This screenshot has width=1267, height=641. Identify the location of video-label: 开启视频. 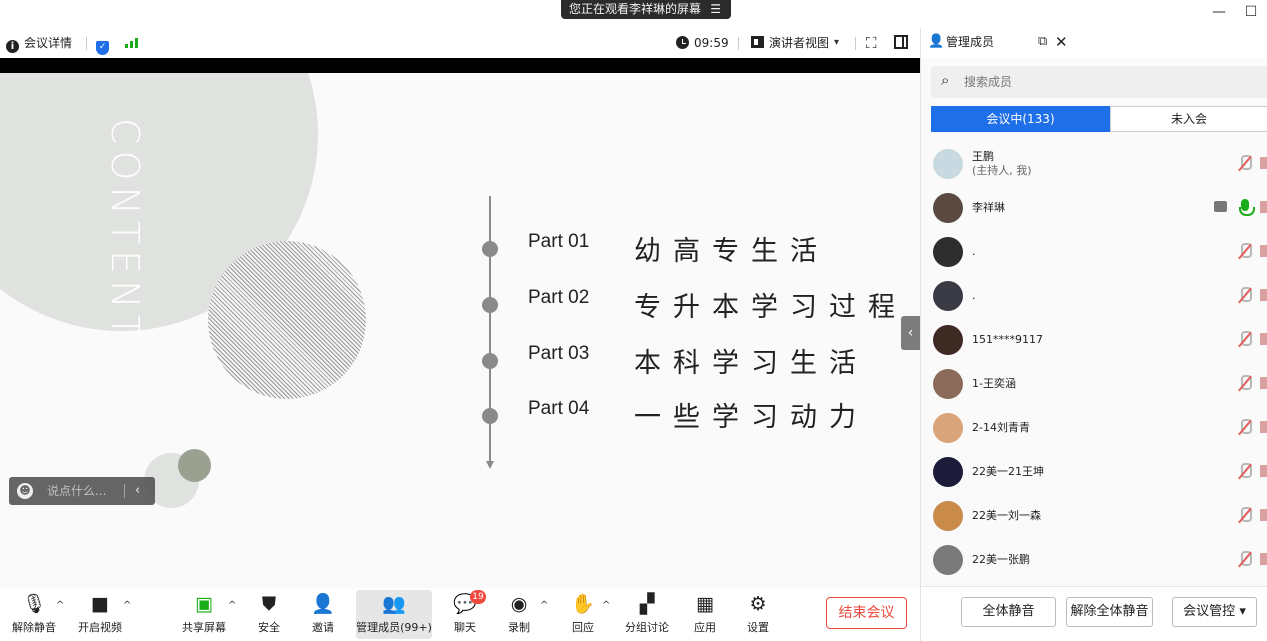
(100, 627).